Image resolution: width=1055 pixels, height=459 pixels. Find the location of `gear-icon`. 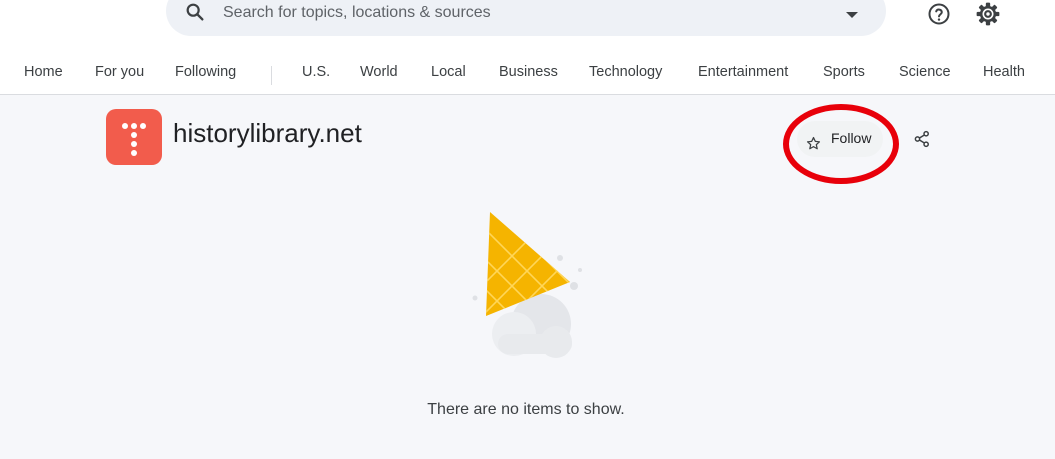

gear-icon is located at coordinates (988, 14).